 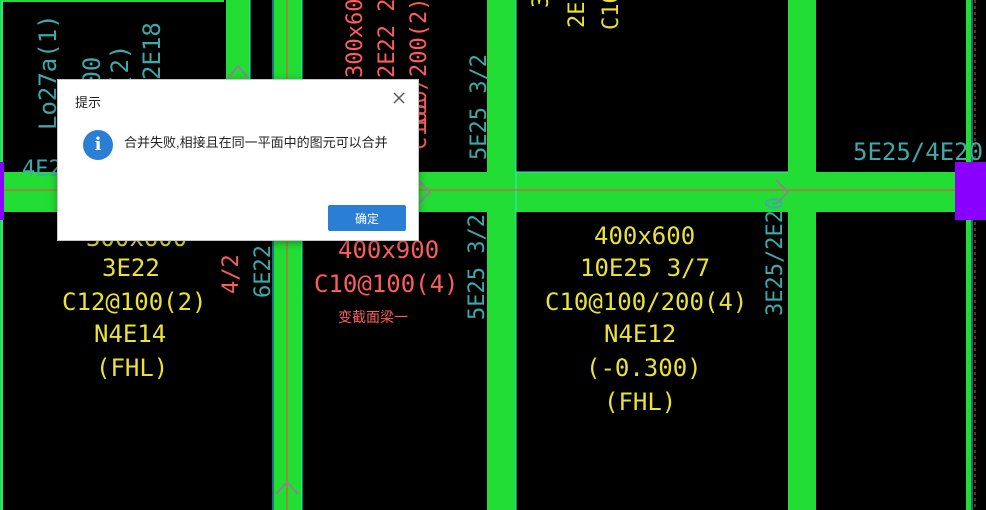 What do you see at coordinates (399, 98) in the screenshot?
I see `close-icon` at bounding box center [399, 98].